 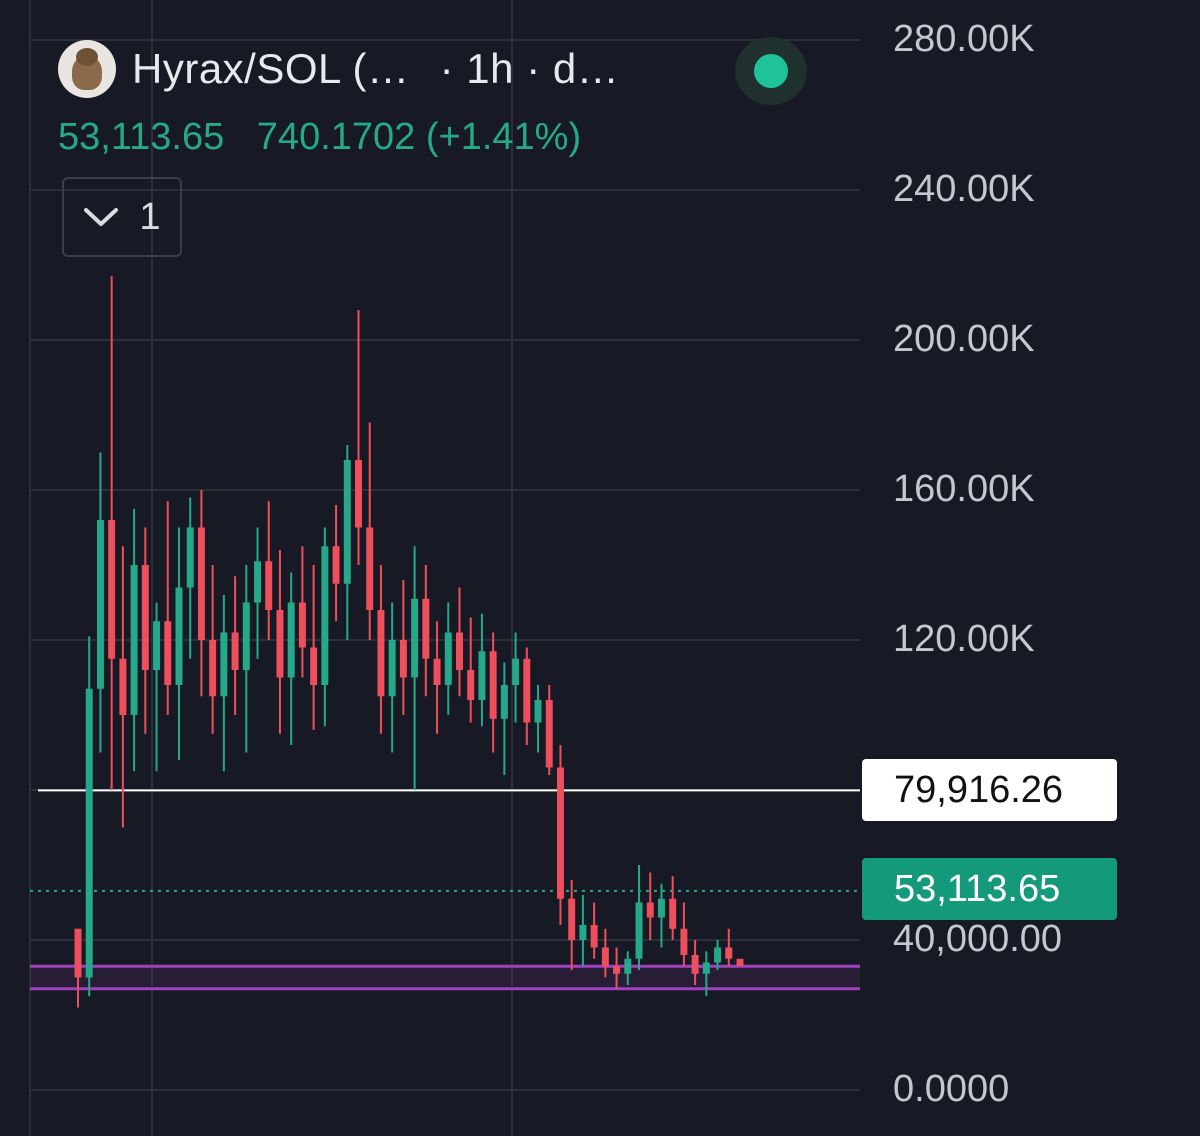 I want to click on live-status, so click(x=771, y=71).